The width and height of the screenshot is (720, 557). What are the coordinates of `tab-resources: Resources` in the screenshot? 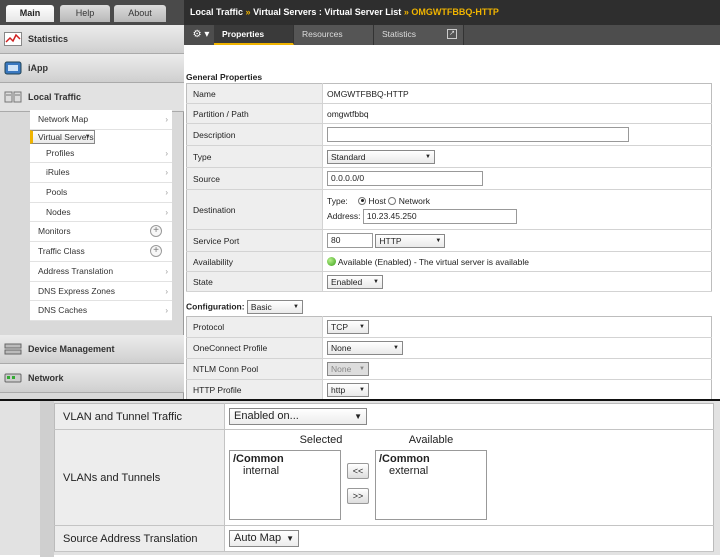 It's located at (334, 35).